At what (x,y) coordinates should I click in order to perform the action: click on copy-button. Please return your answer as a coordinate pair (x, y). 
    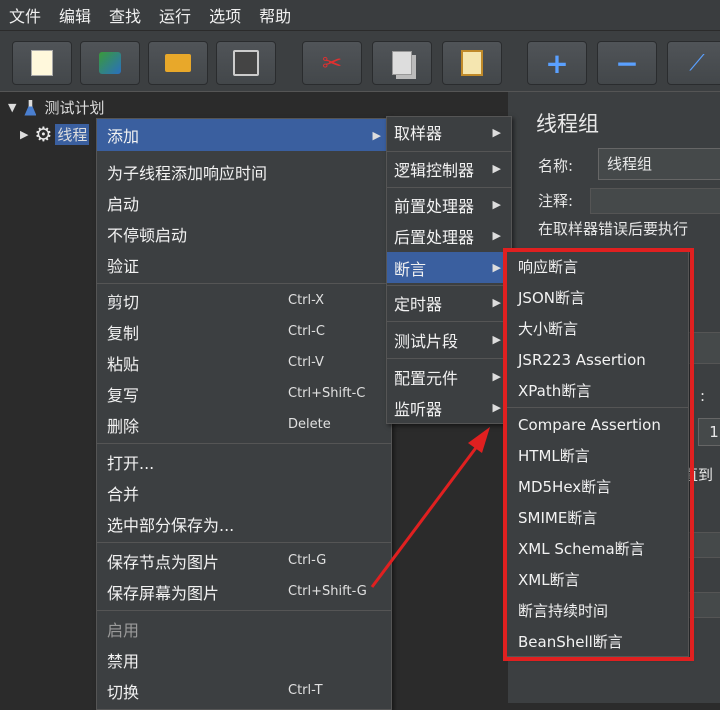
    Looking at the image, I should click on (402, 63).